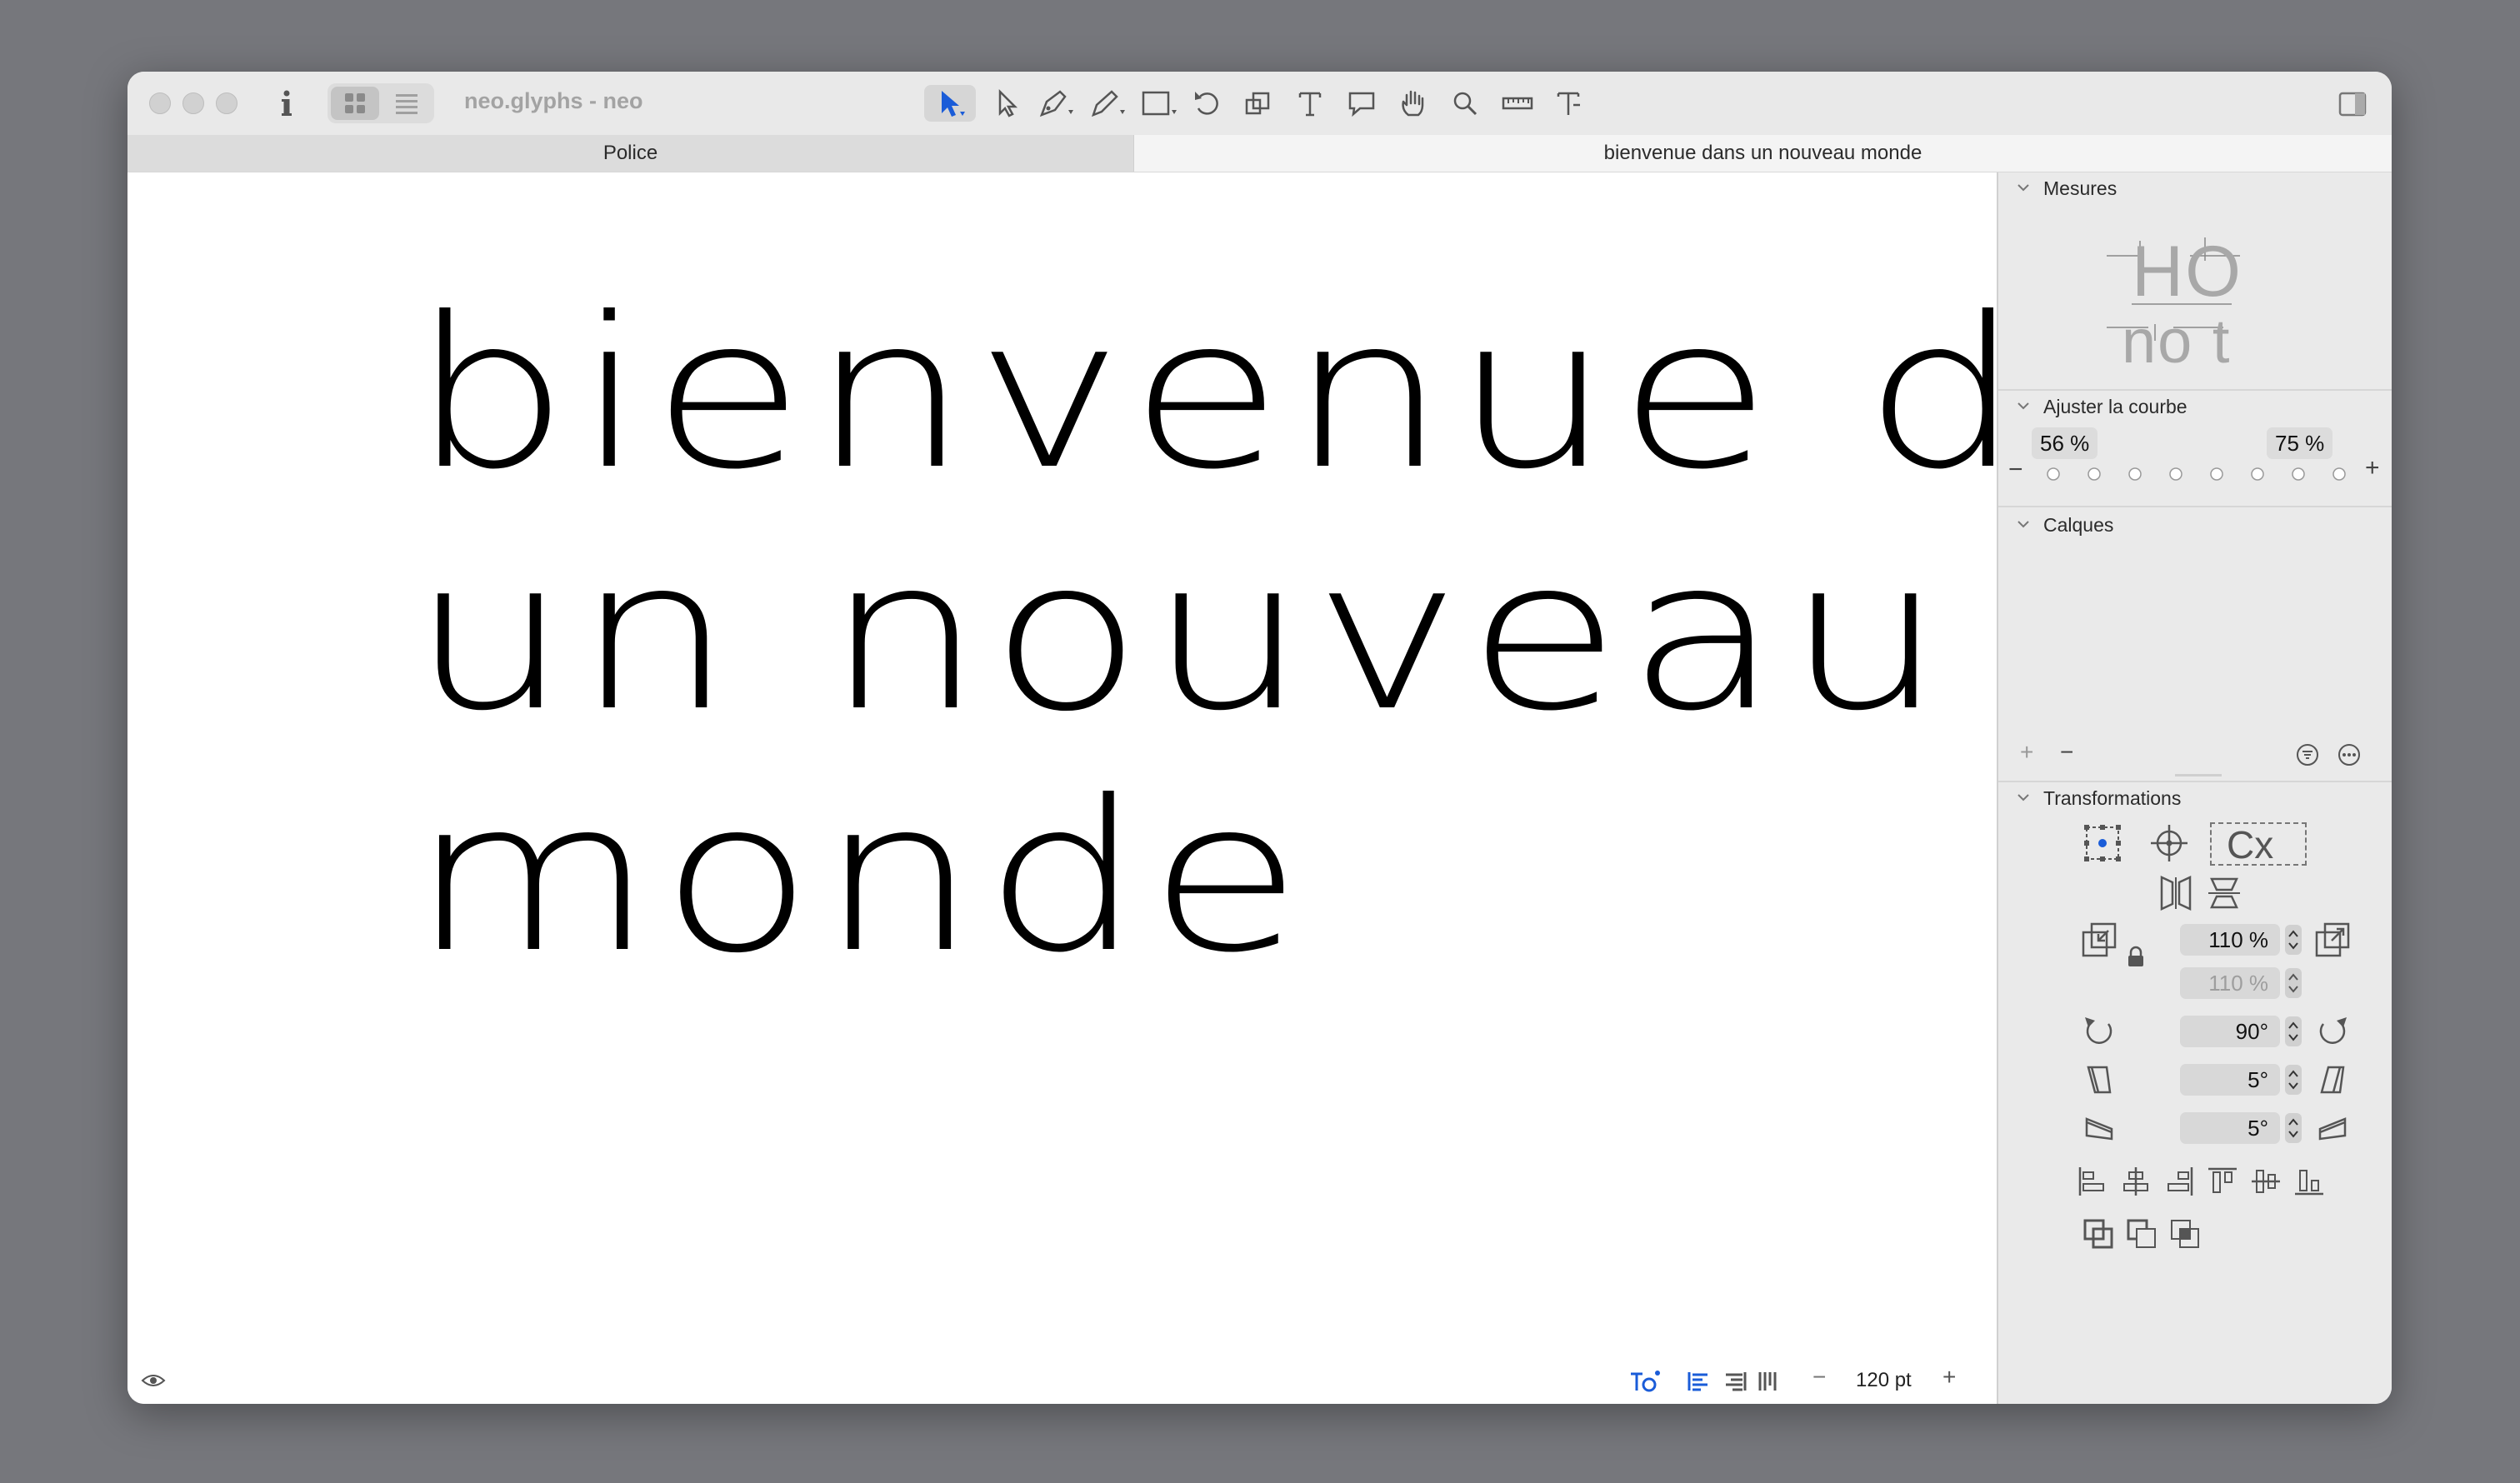 The width and height of the screenshot is (2520, 1483). I want to click on toggle-sidebar-button, so click(2351, 104).